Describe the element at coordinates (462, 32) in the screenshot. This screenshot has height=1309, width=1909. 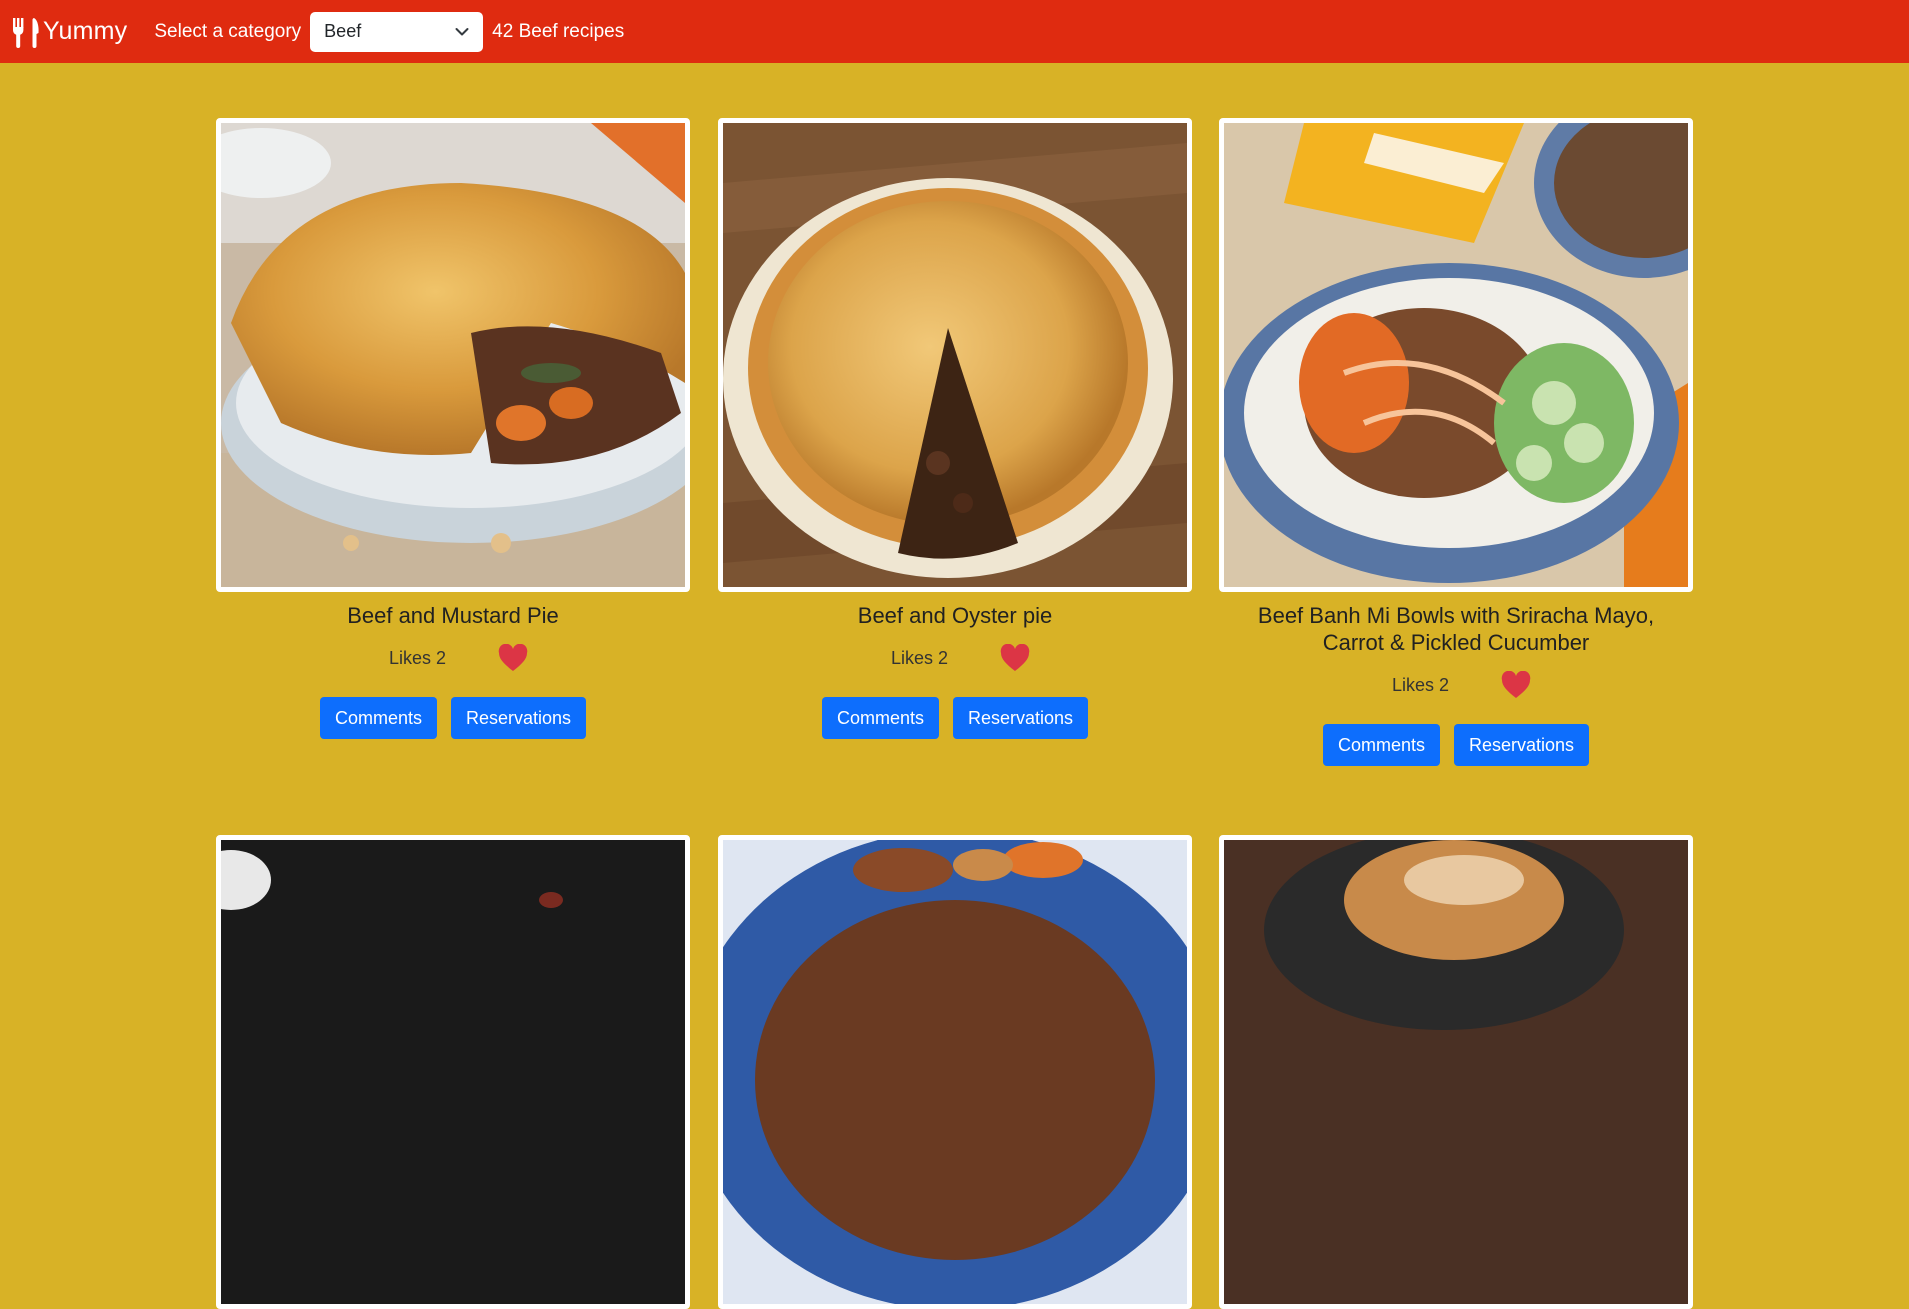
I see `chevron-down-icon` at that location.